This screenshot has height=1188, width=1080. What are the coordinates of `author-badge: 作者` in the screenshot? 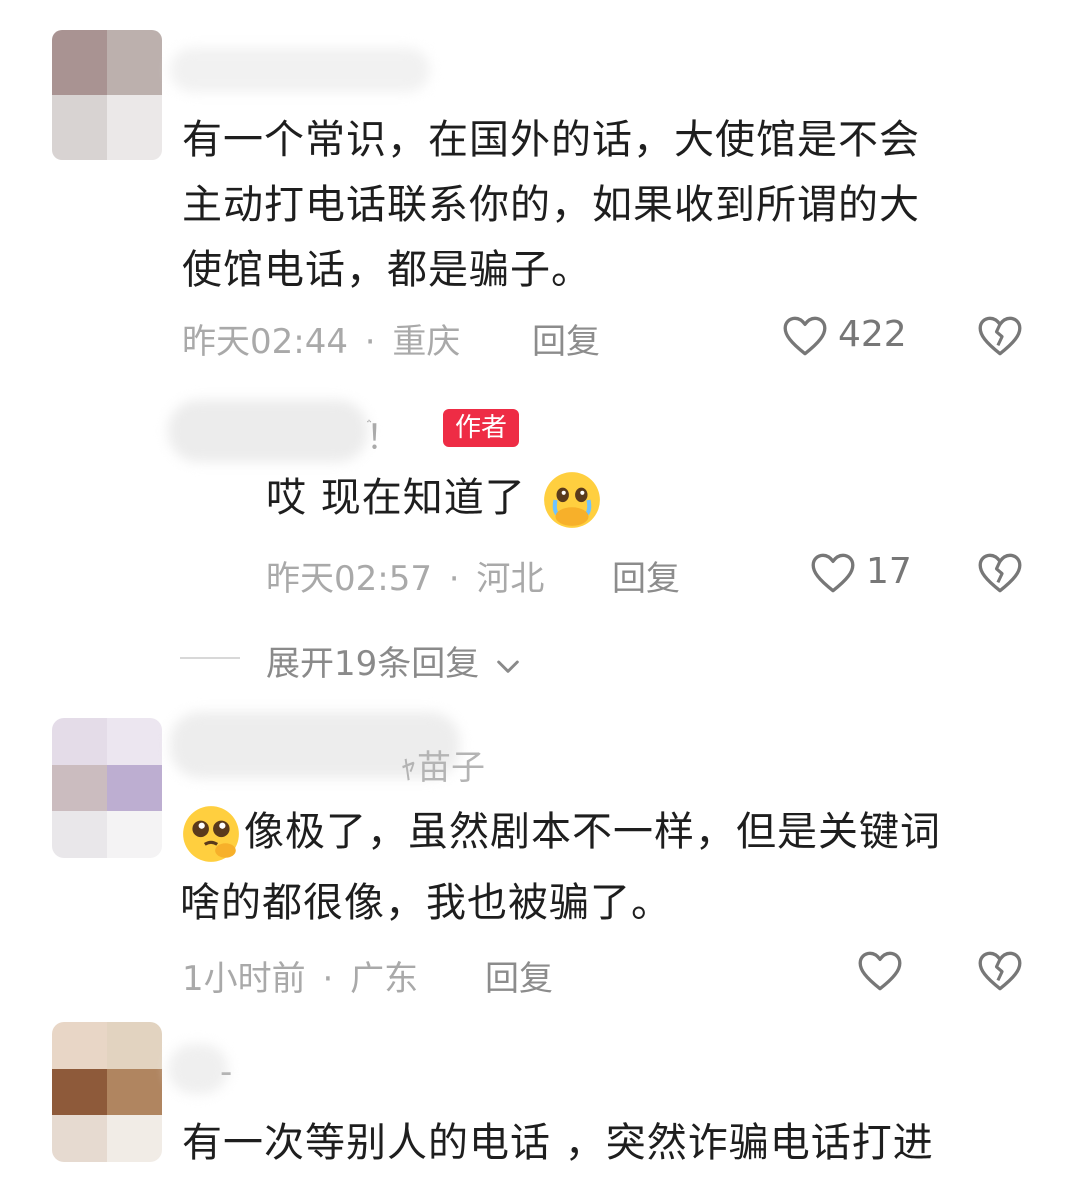 It's located at (481, 428).